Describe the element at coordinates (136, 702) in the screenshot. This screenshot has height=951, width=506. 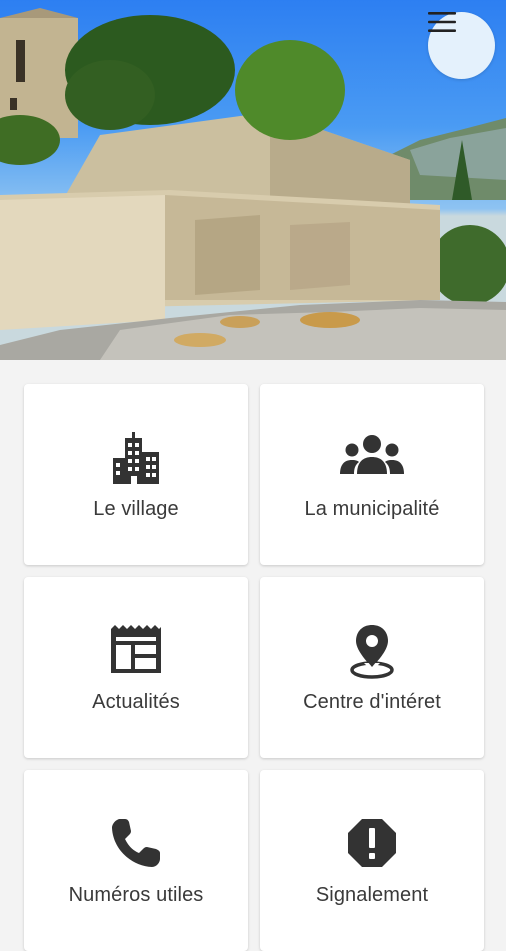
I see `tile-label: Actualités` at that location.